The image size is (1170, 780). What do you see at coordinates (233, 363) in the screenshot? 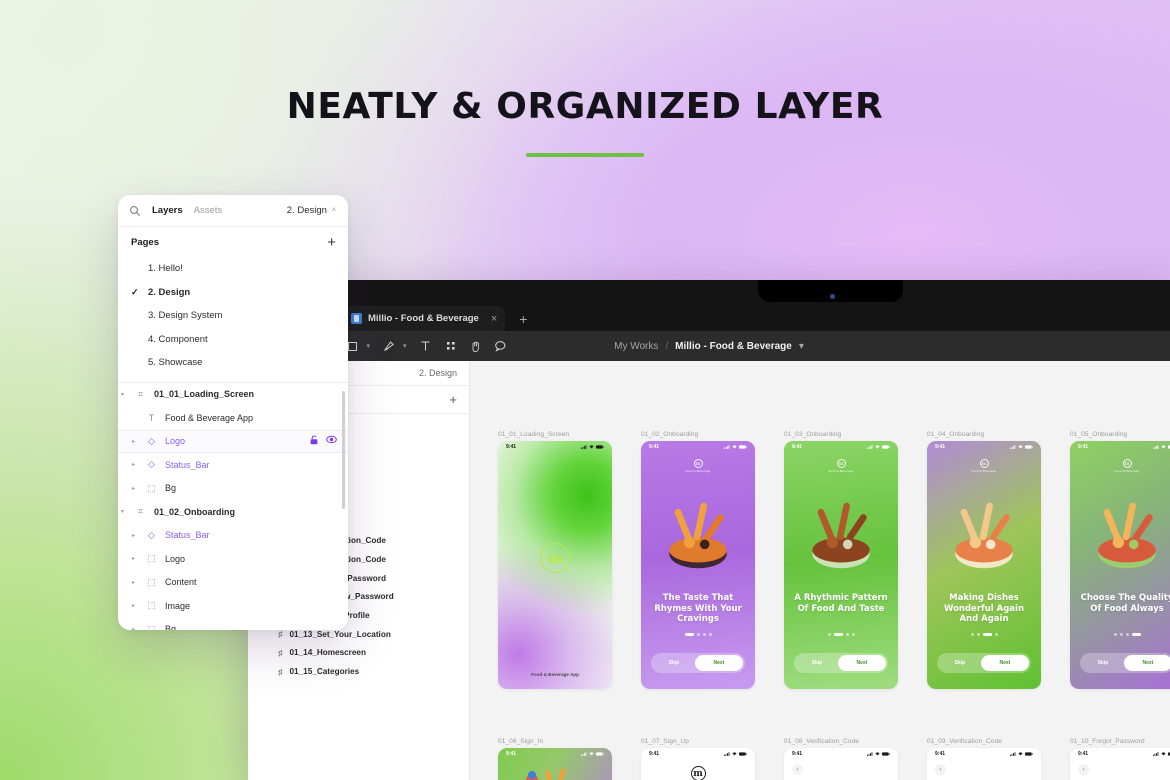
I see `page-item-5: 5. Showcase` at bounding box center [233, 363].